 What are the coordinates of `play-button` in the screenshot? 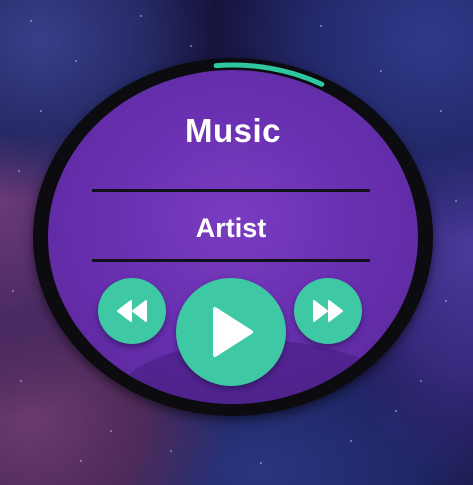 It's located at (231, 332).